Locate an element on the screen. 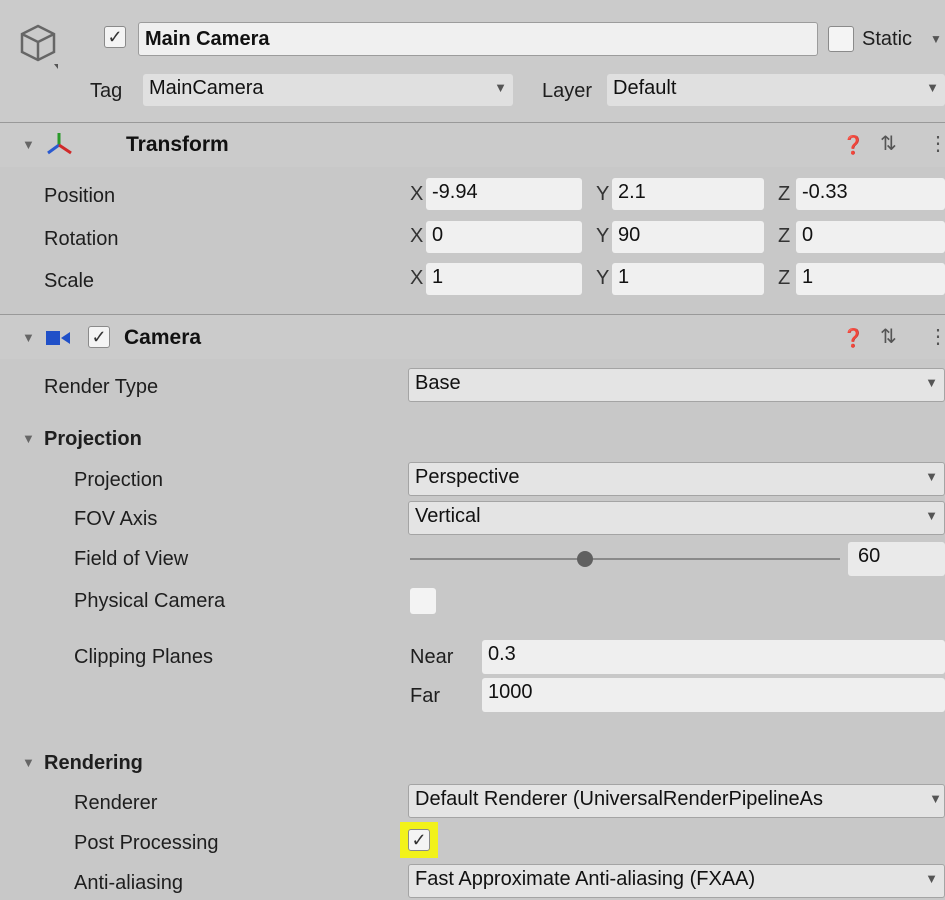 The height and width of the screenshot is (900, 945). position-z-axis: Z is located at coordinates (784, 194).